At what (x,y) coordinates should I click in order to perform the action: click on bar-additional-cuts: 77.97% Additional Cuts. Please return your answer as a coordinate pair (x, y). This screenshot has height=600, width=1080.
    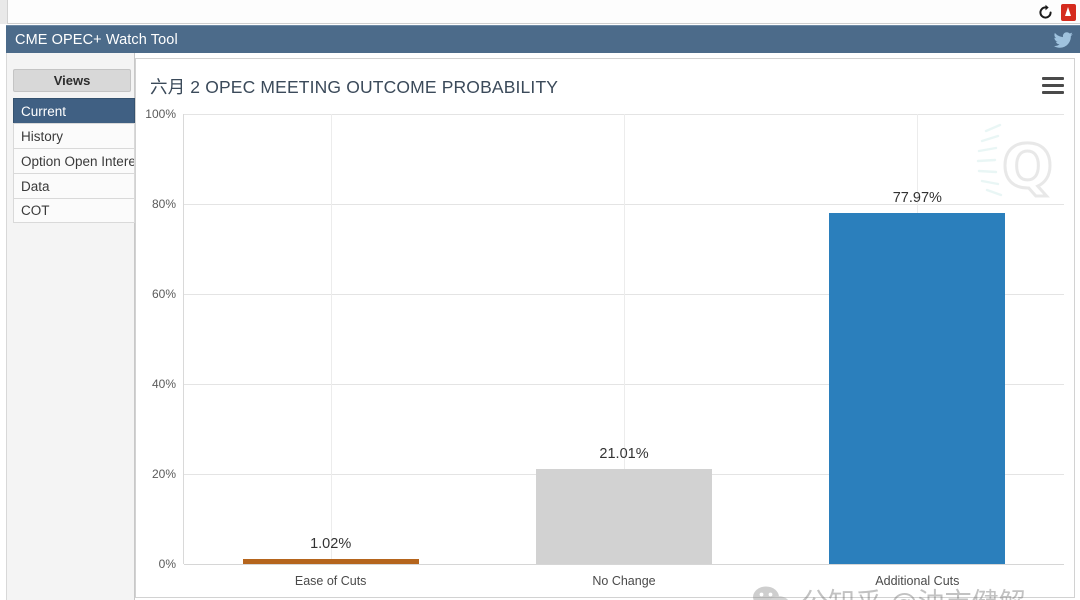
    Looking at the image, I should click on (917, 389).